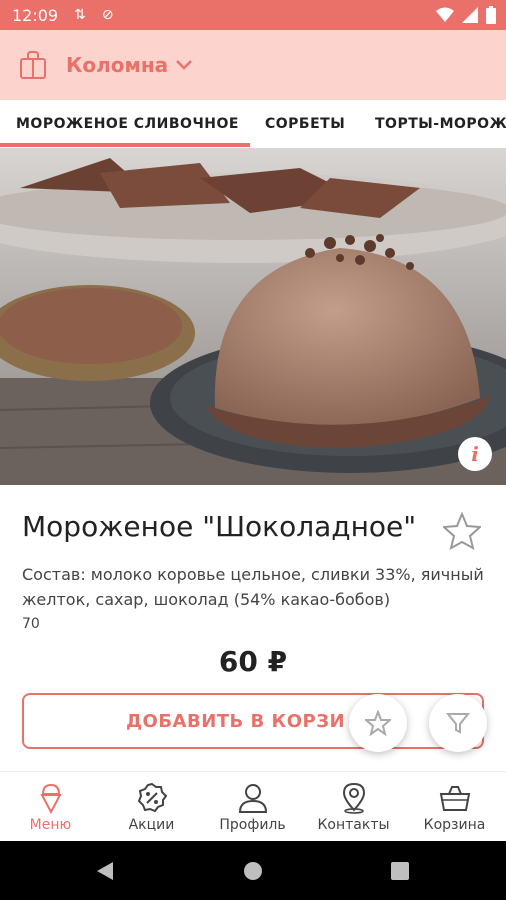 The width and height of the screenshot is (506, 900). Describe the element at coordinates (491, 15) in the screenshot. I see `battery-icon` at that location.